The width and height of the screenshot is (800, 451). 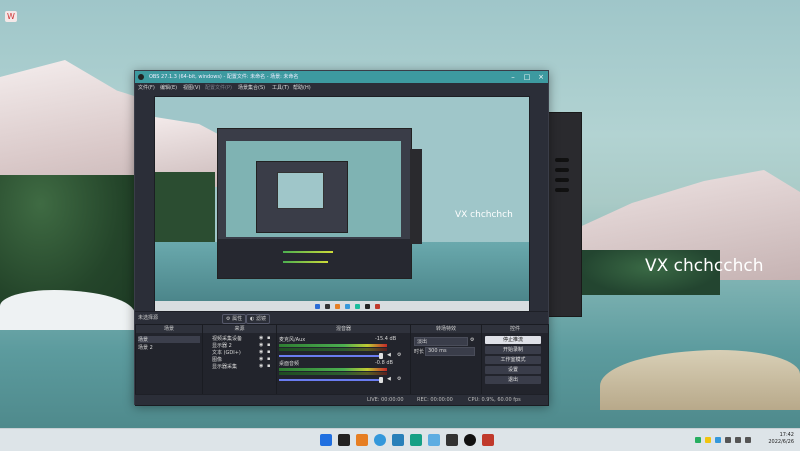 I want to click on nested-obs-capture, so click(x=314, y=203).